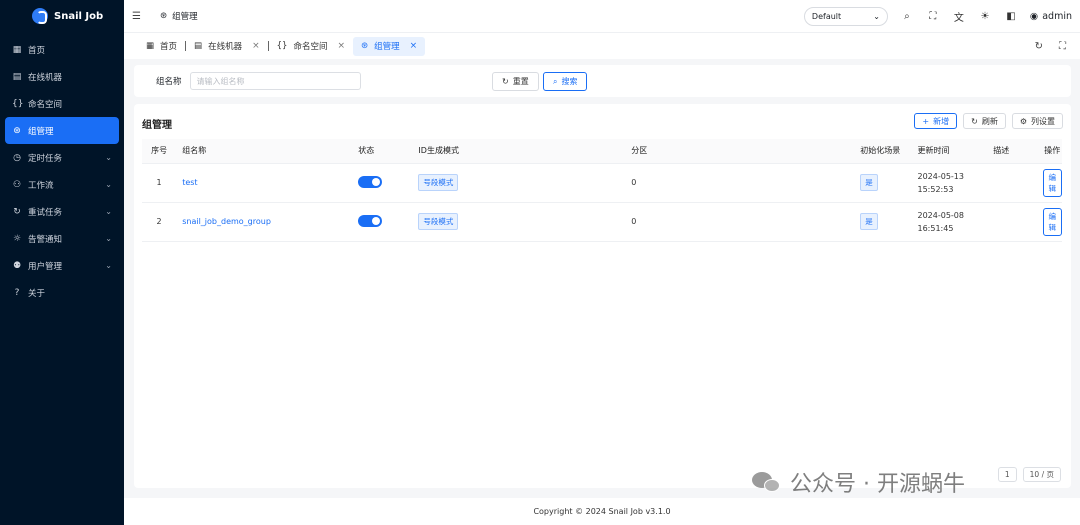 The width and height of the screenshot is (1080, 525). What do you see at coordinates (157, 125) in the screenshot?
I see `card-title: 组管理` at bounding box center [157, 125].